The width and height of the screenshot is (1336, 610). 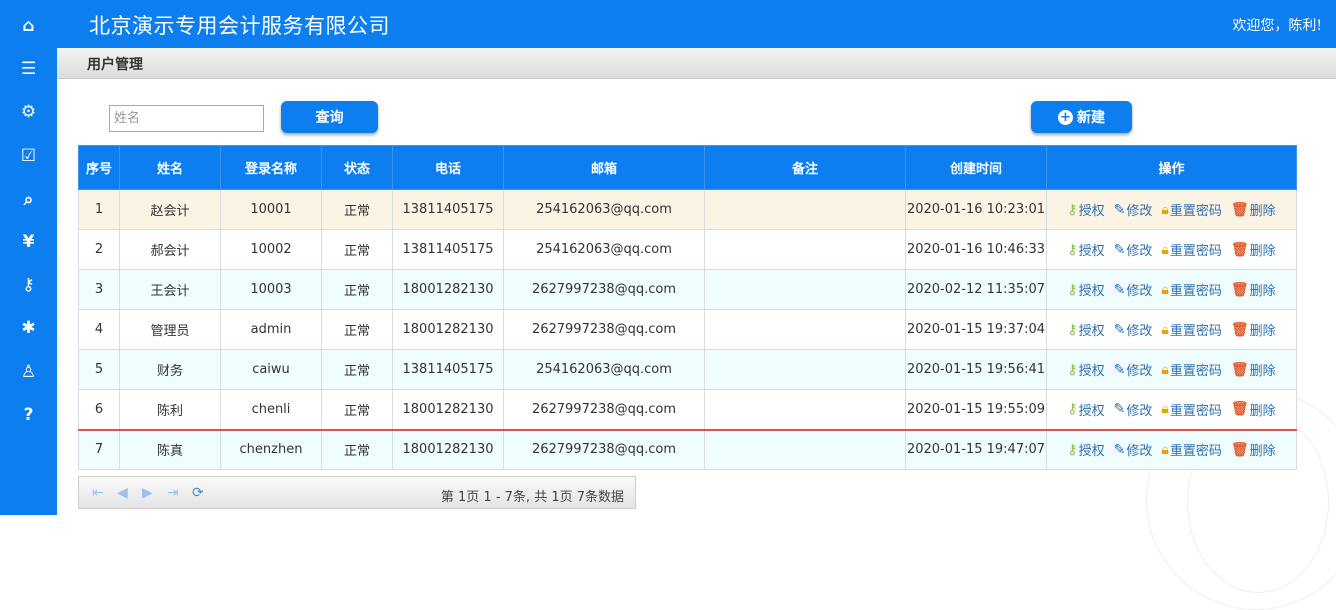 I want to click on new-button: + 新建, so click(x=1081, y=117).